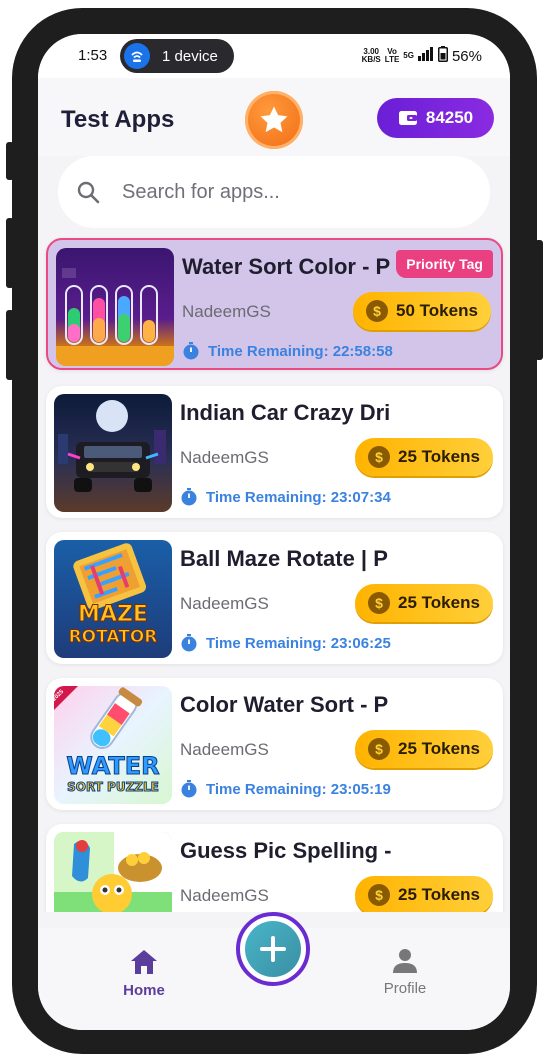  What do you see at coordinates (10, 253) in the screenshot?
I see `volume-up-button` at bounding box center [10, 253].